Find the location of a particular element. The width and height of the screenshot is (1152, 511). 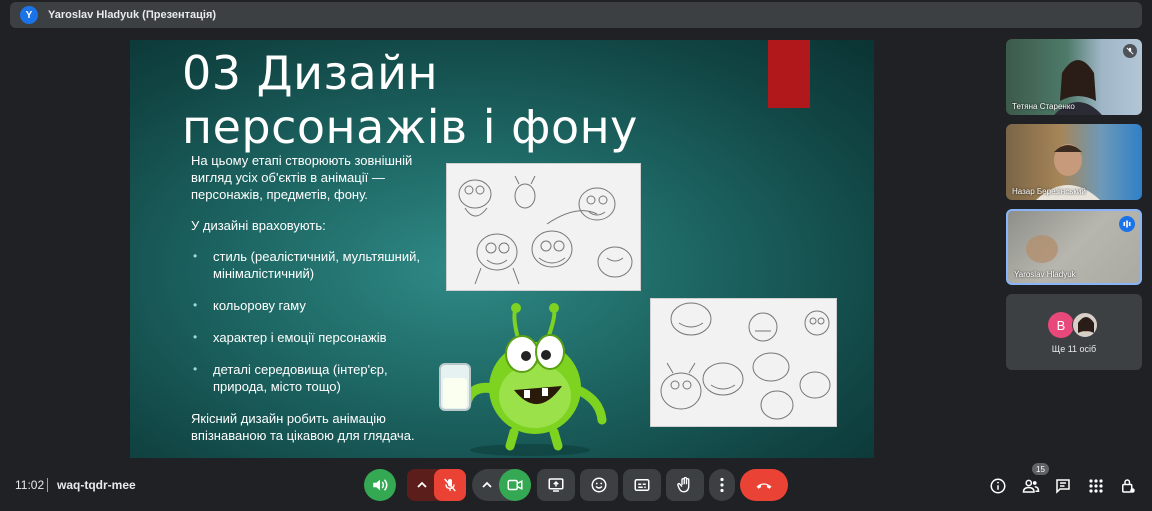

raise-hand-icon is located at coordinates (683, 484).